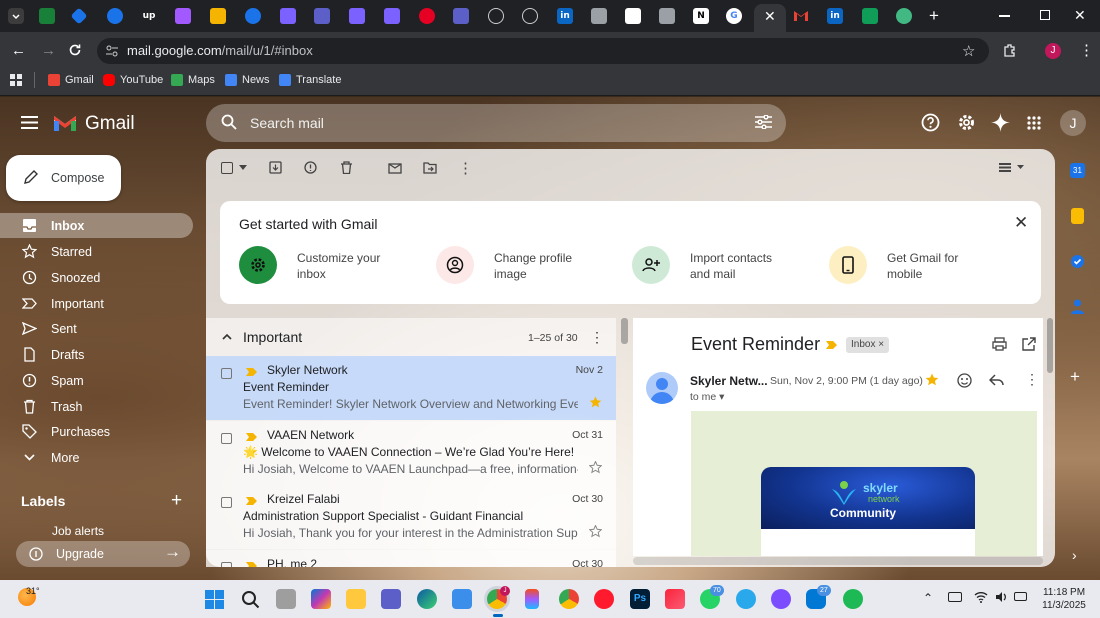 This screenshot has height=618, width=1100. Describe the element at coordinates (1021, 223) in the screenshot. I see `close-get-started-icon: ✕` at that location.